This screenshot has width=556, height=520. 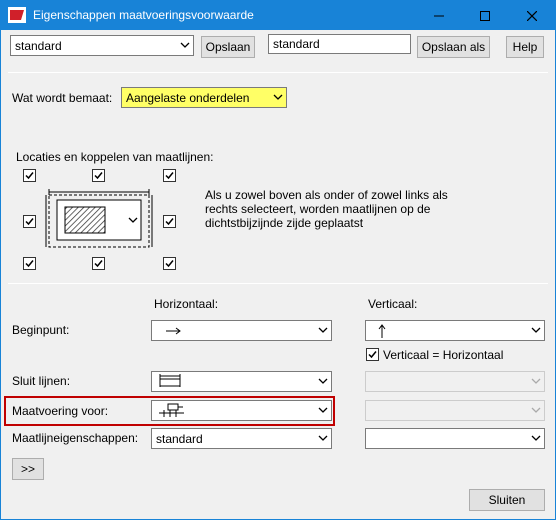 What do you see at coordinates (284, 223) in the screenshot?
I see `locations-hint-line3: dichtstbijzijnde zijde geplaatst` at bounding box center [284, 223].